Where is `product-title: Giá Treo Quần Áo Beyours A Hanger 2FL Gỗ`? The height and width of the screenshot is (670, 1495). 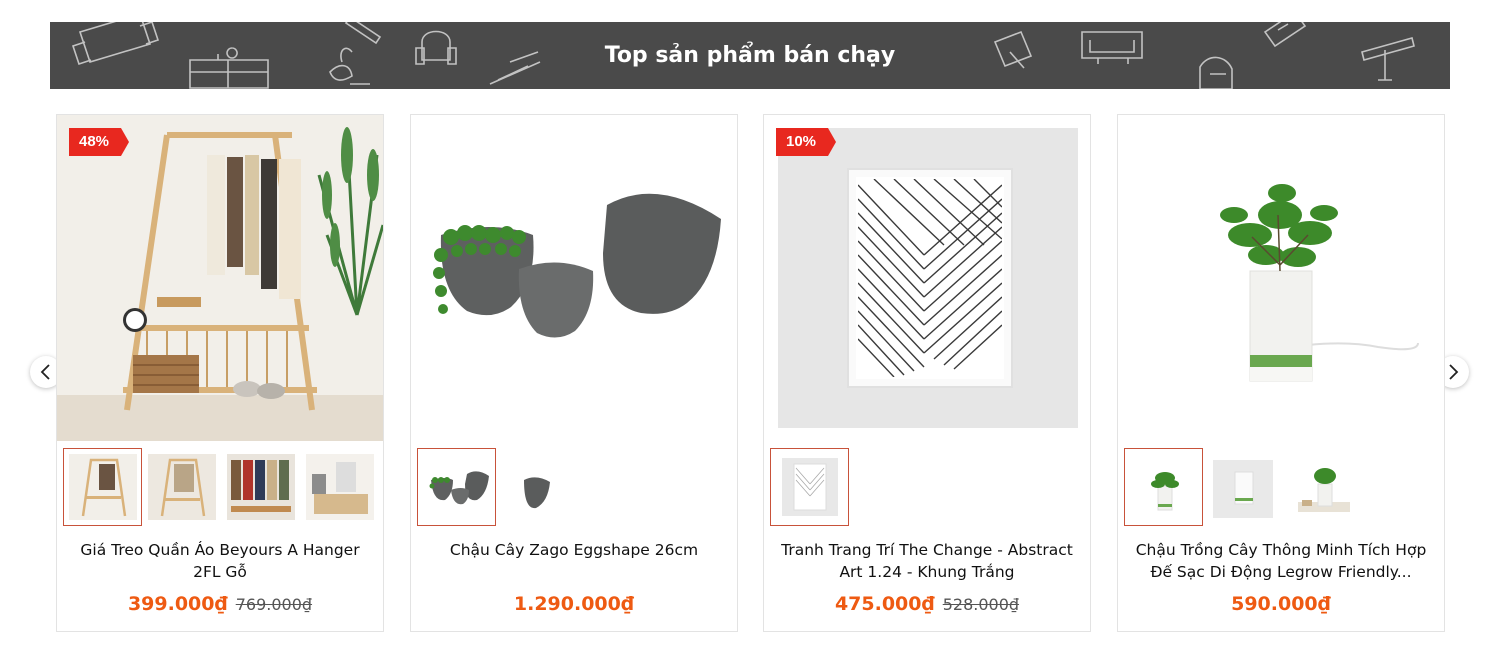 product-title: Giá Treo Quần Áo Beyours A Hanger 2FL Gỗ is located at coordinates (220, 561).